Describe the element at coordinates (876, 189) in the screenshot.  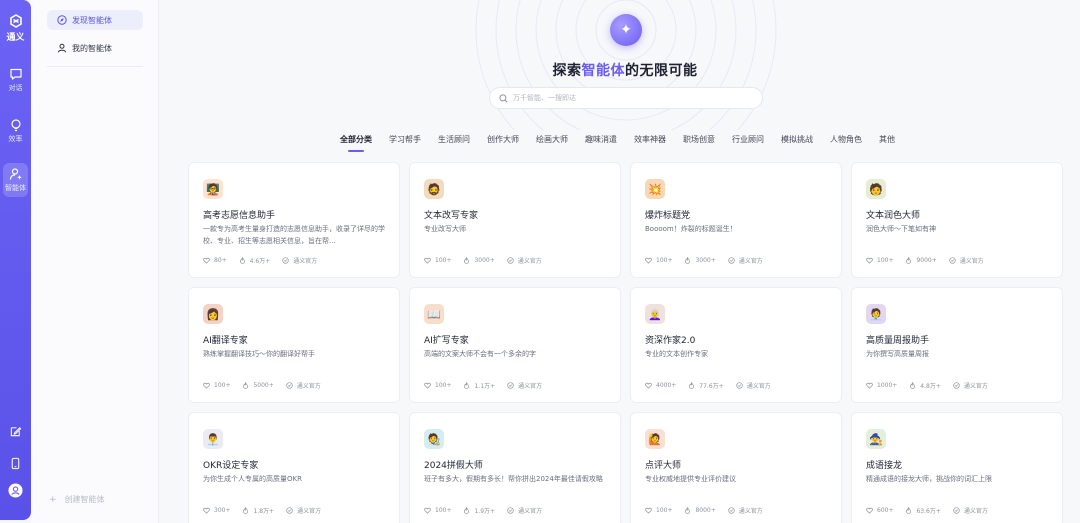
I see `agent-avatar: 🧑` at that location.